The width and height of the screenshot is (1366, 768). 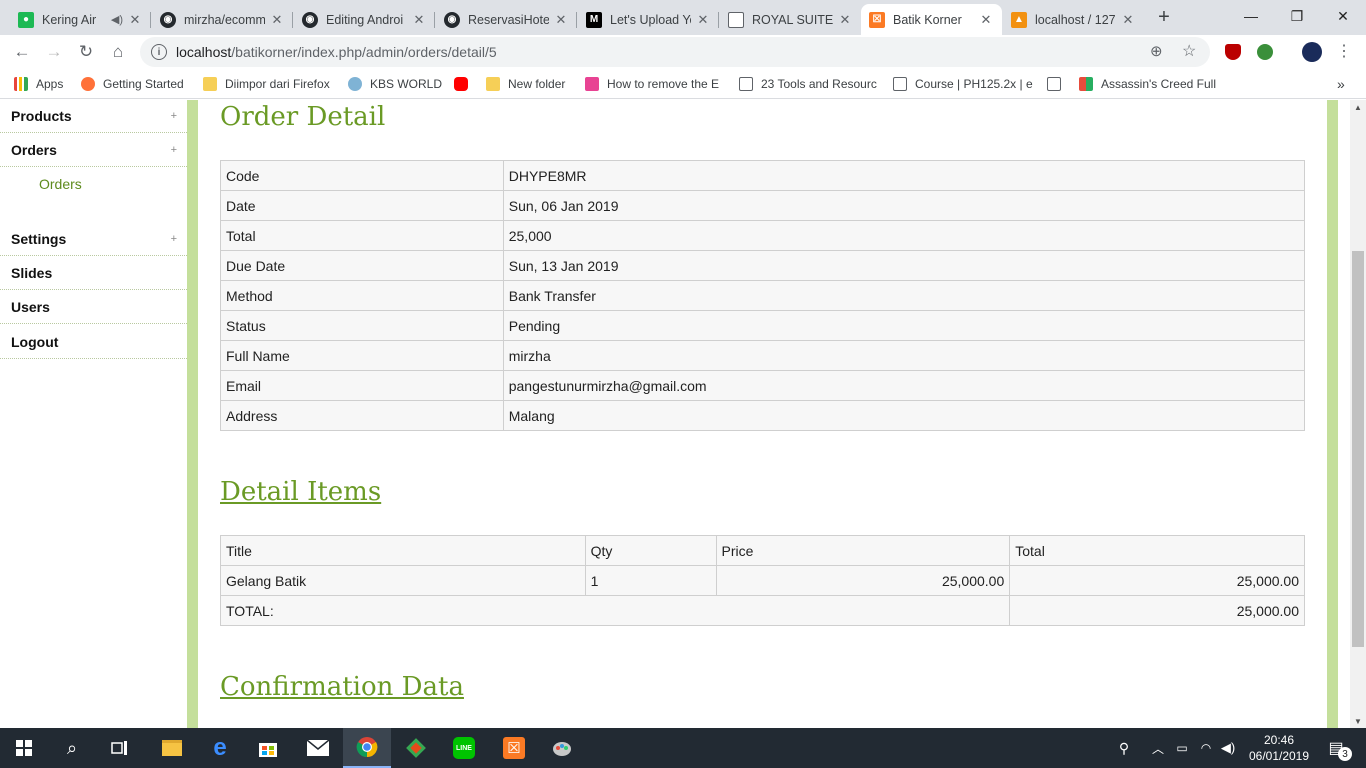 What do you see at coordinates (367, 748) in the screenshot?
I see `chrome-taskbar-icon` at bounding box center [367, 748].